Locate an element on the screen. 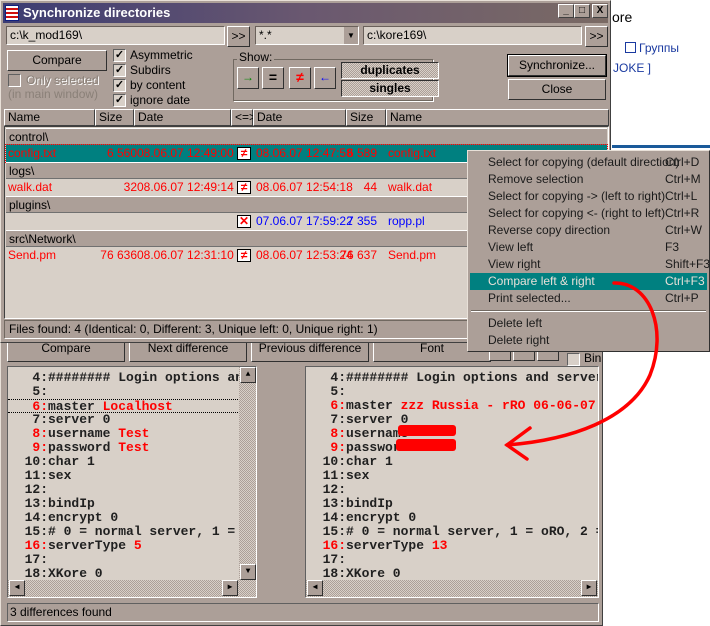 The width and height of the screenshot is (710, 626). arrow-curve is located at coordinates (582, 364).